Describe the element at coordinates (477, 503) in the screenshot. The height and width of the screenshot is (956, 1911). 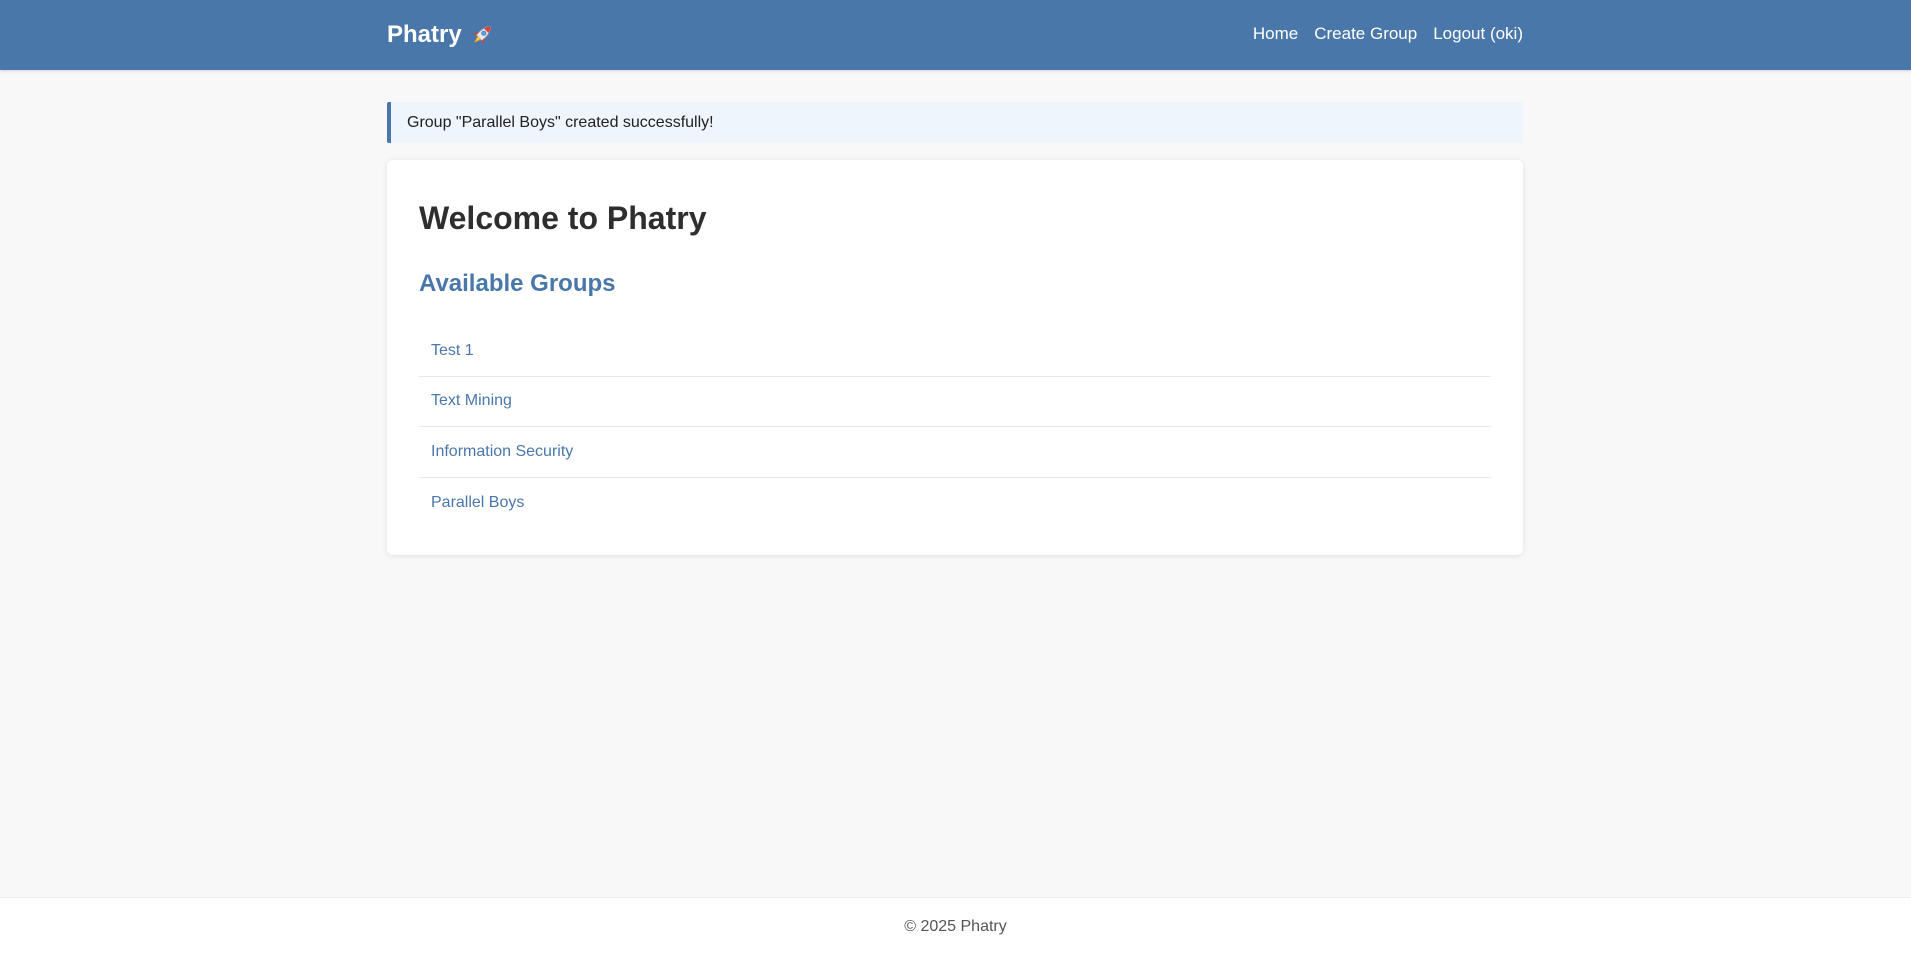
I see `group-link-parallel-boys: Parallel Boys` at that location.